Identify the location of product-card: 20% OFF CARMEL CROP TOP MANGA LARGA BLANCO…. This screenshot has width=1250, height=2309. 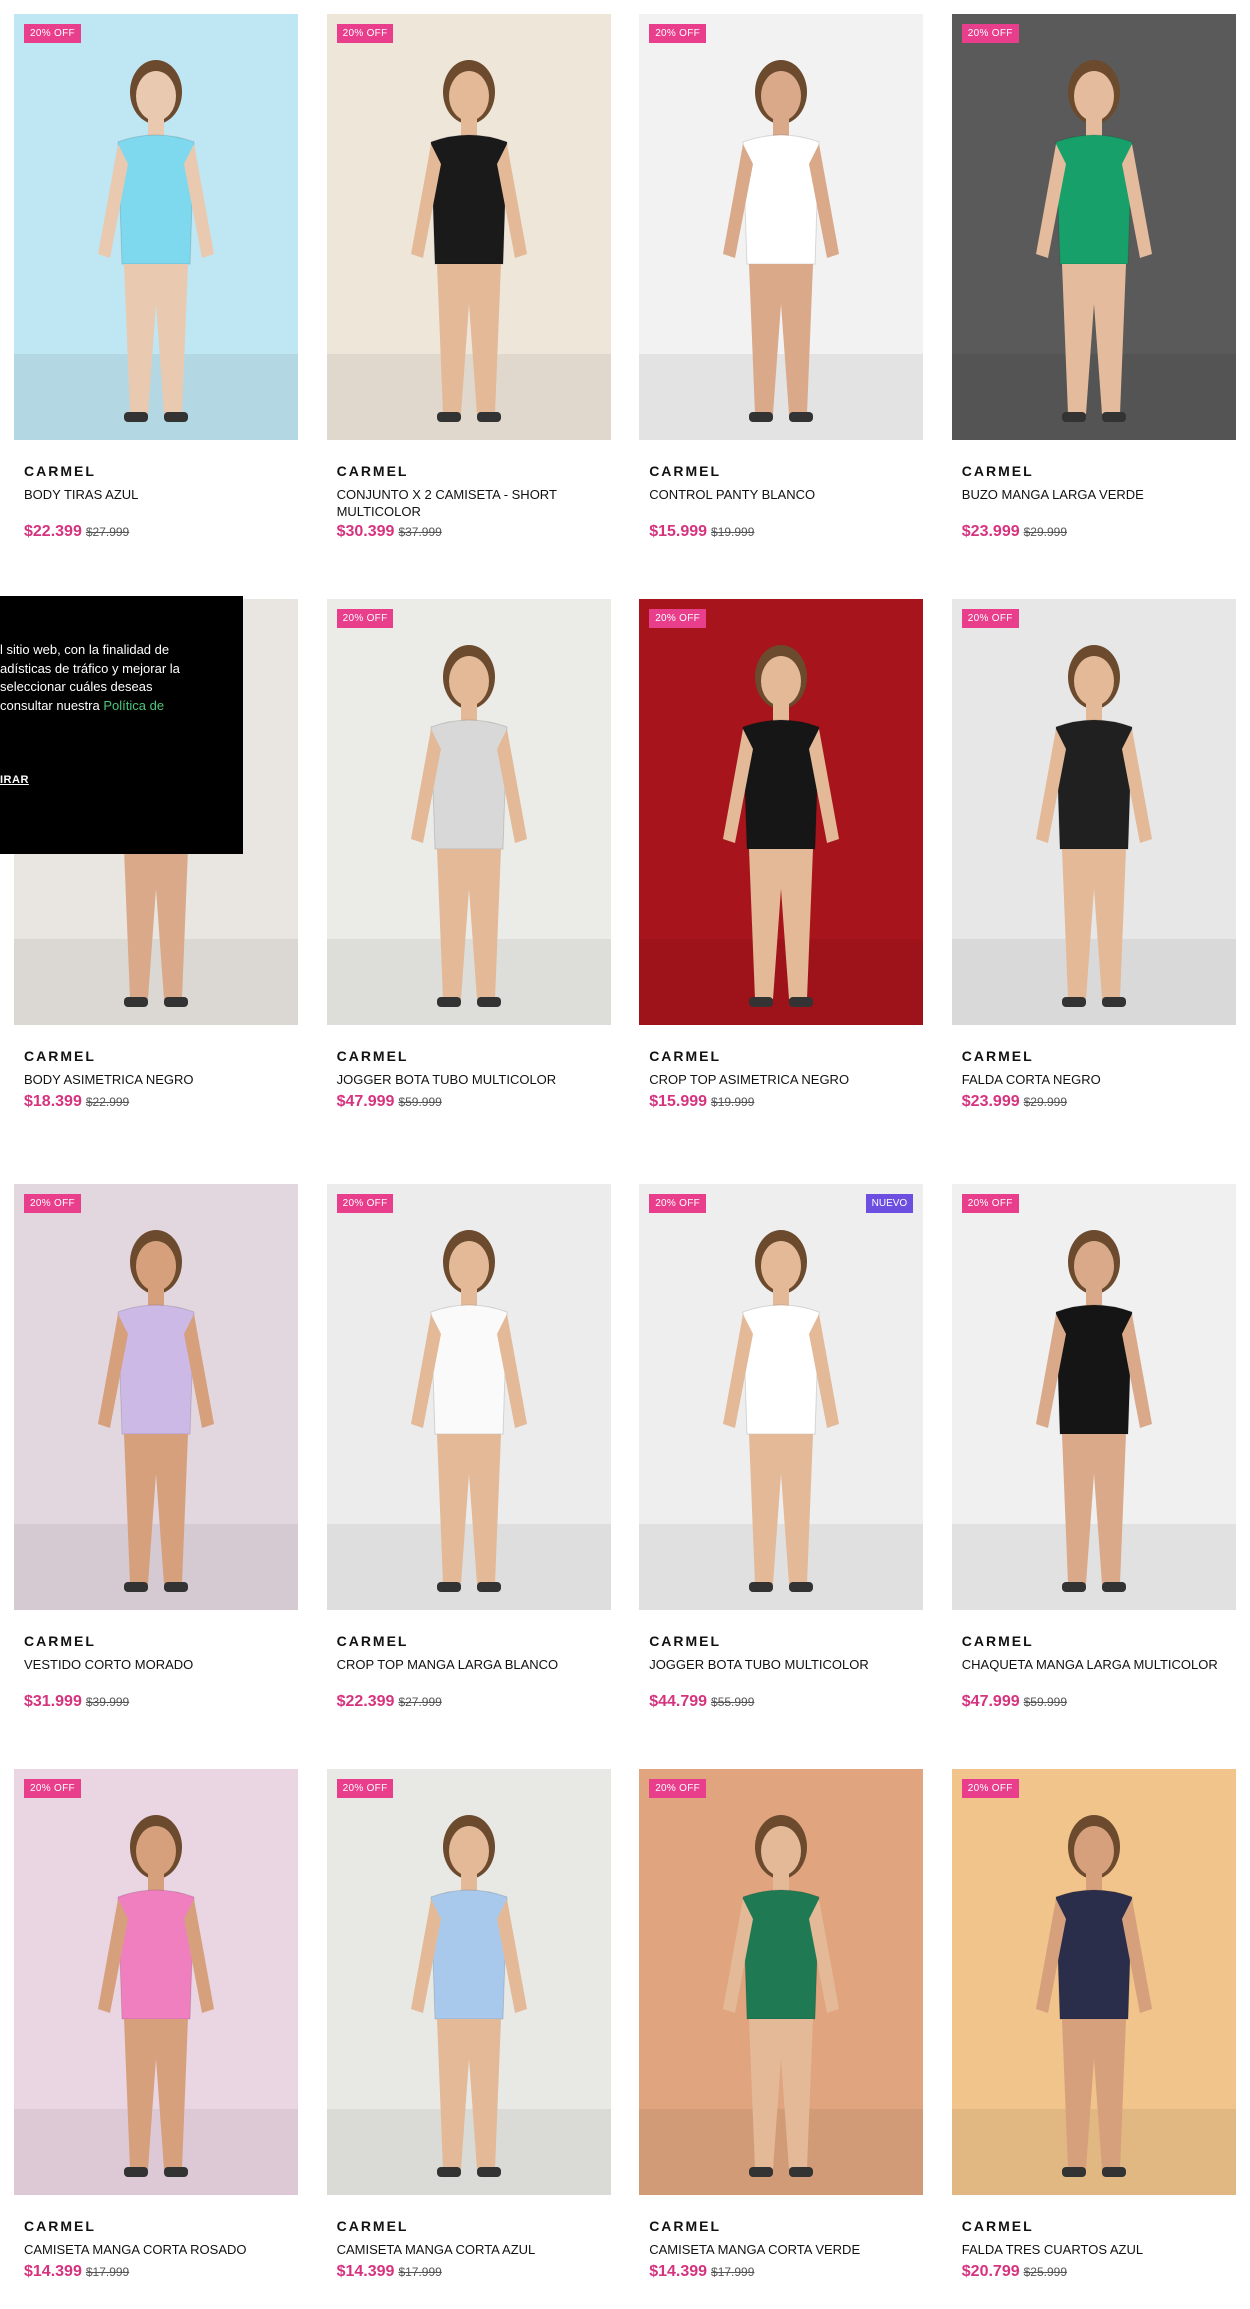
(468, 1476).